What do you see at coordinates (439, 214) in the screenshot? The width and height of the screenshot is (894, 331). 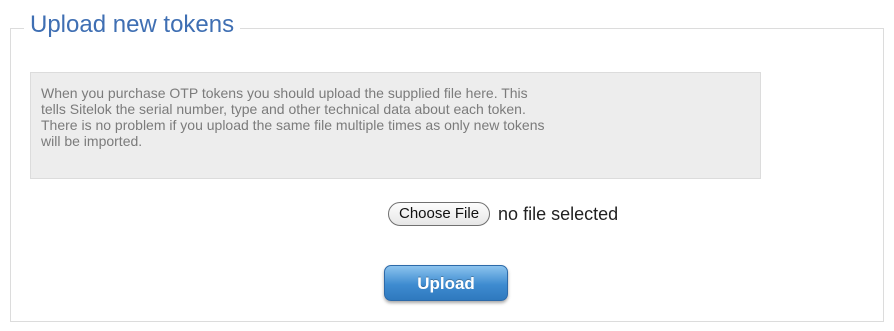 I see `choose-file-button: Choose File` at bounding box center [439, 214].